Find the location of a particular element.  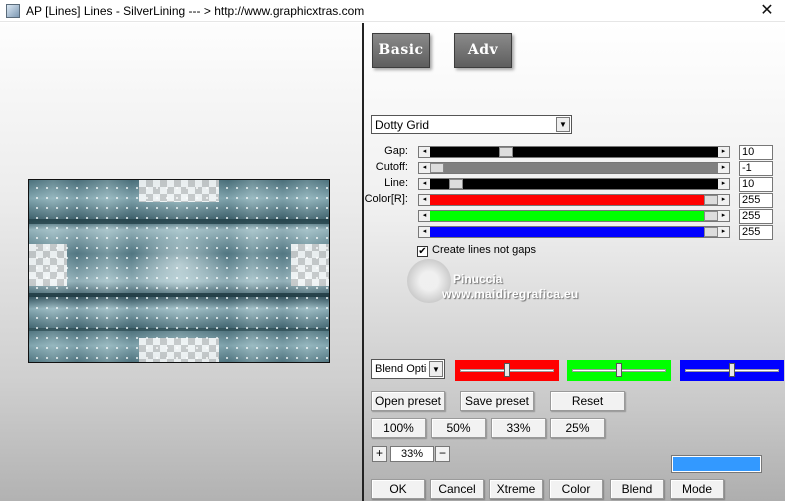

watermark-name: Pinuccia is located at coordinates (478, 279).